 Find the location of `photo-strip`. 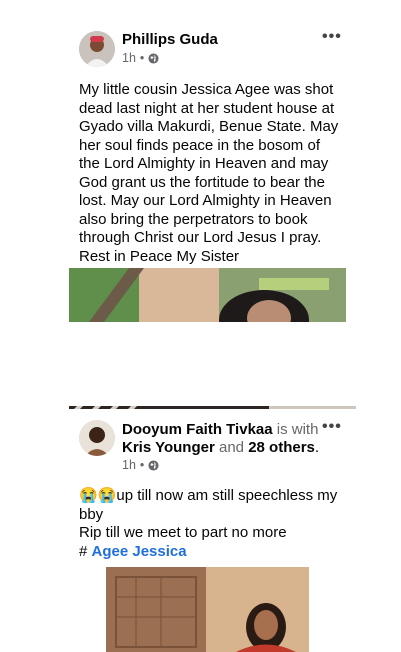

photo-strip is located at coordinates (207, 609).